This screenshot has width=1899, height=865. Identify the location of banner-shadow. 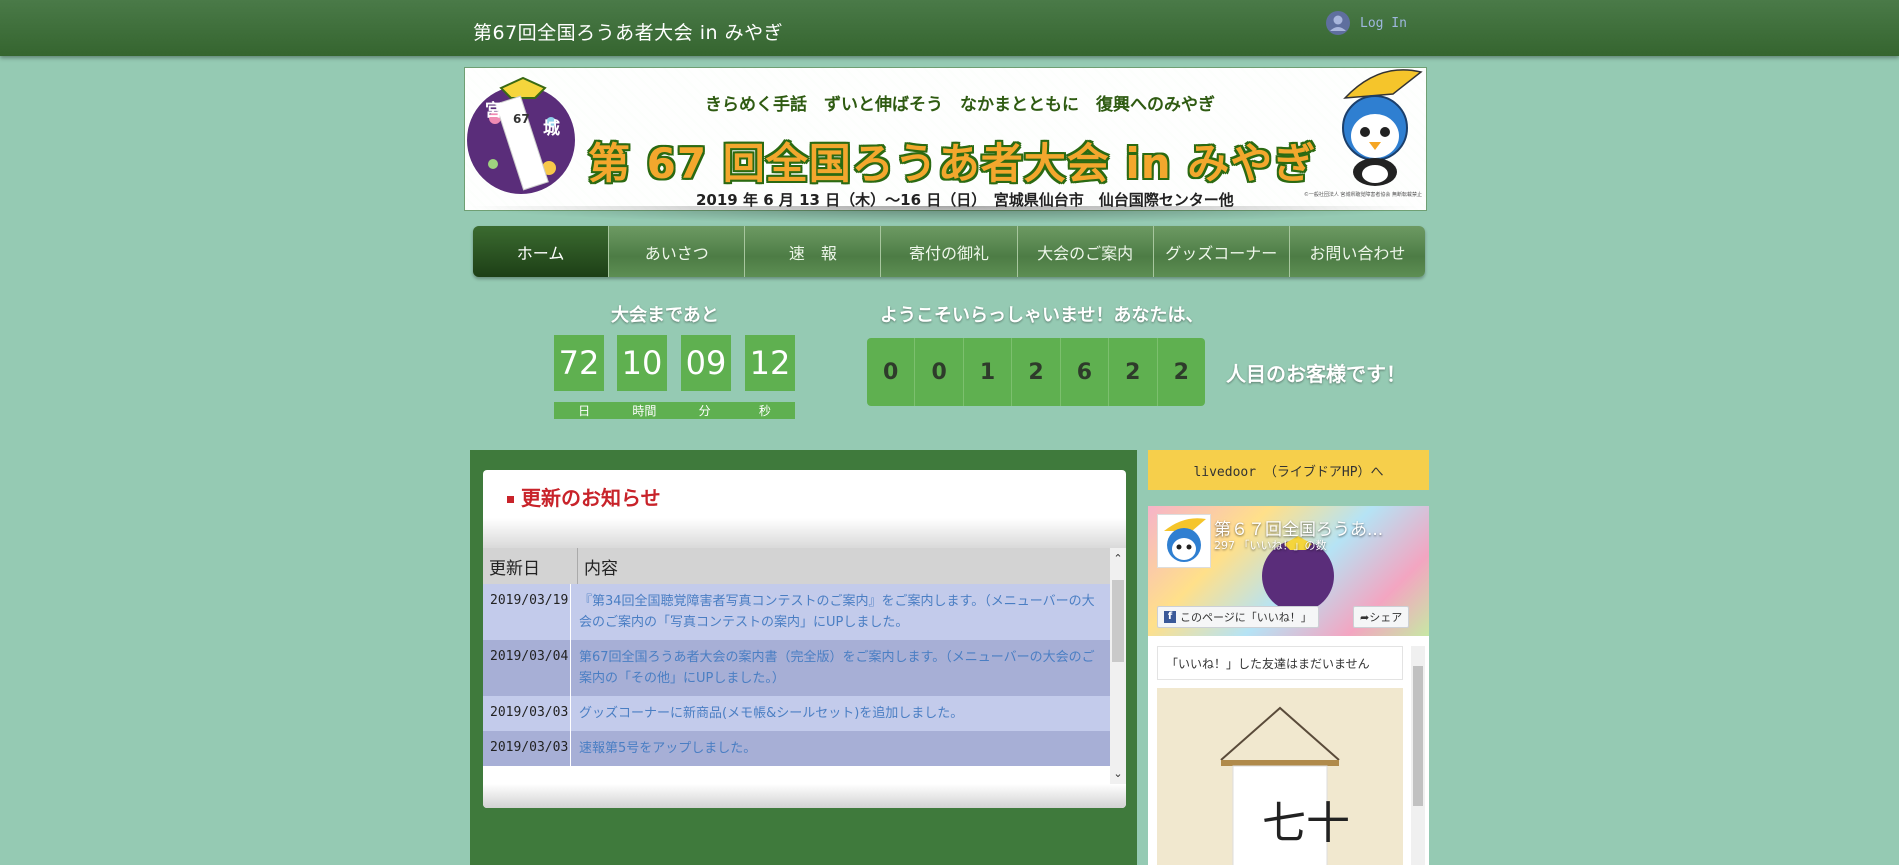
(945, 215).